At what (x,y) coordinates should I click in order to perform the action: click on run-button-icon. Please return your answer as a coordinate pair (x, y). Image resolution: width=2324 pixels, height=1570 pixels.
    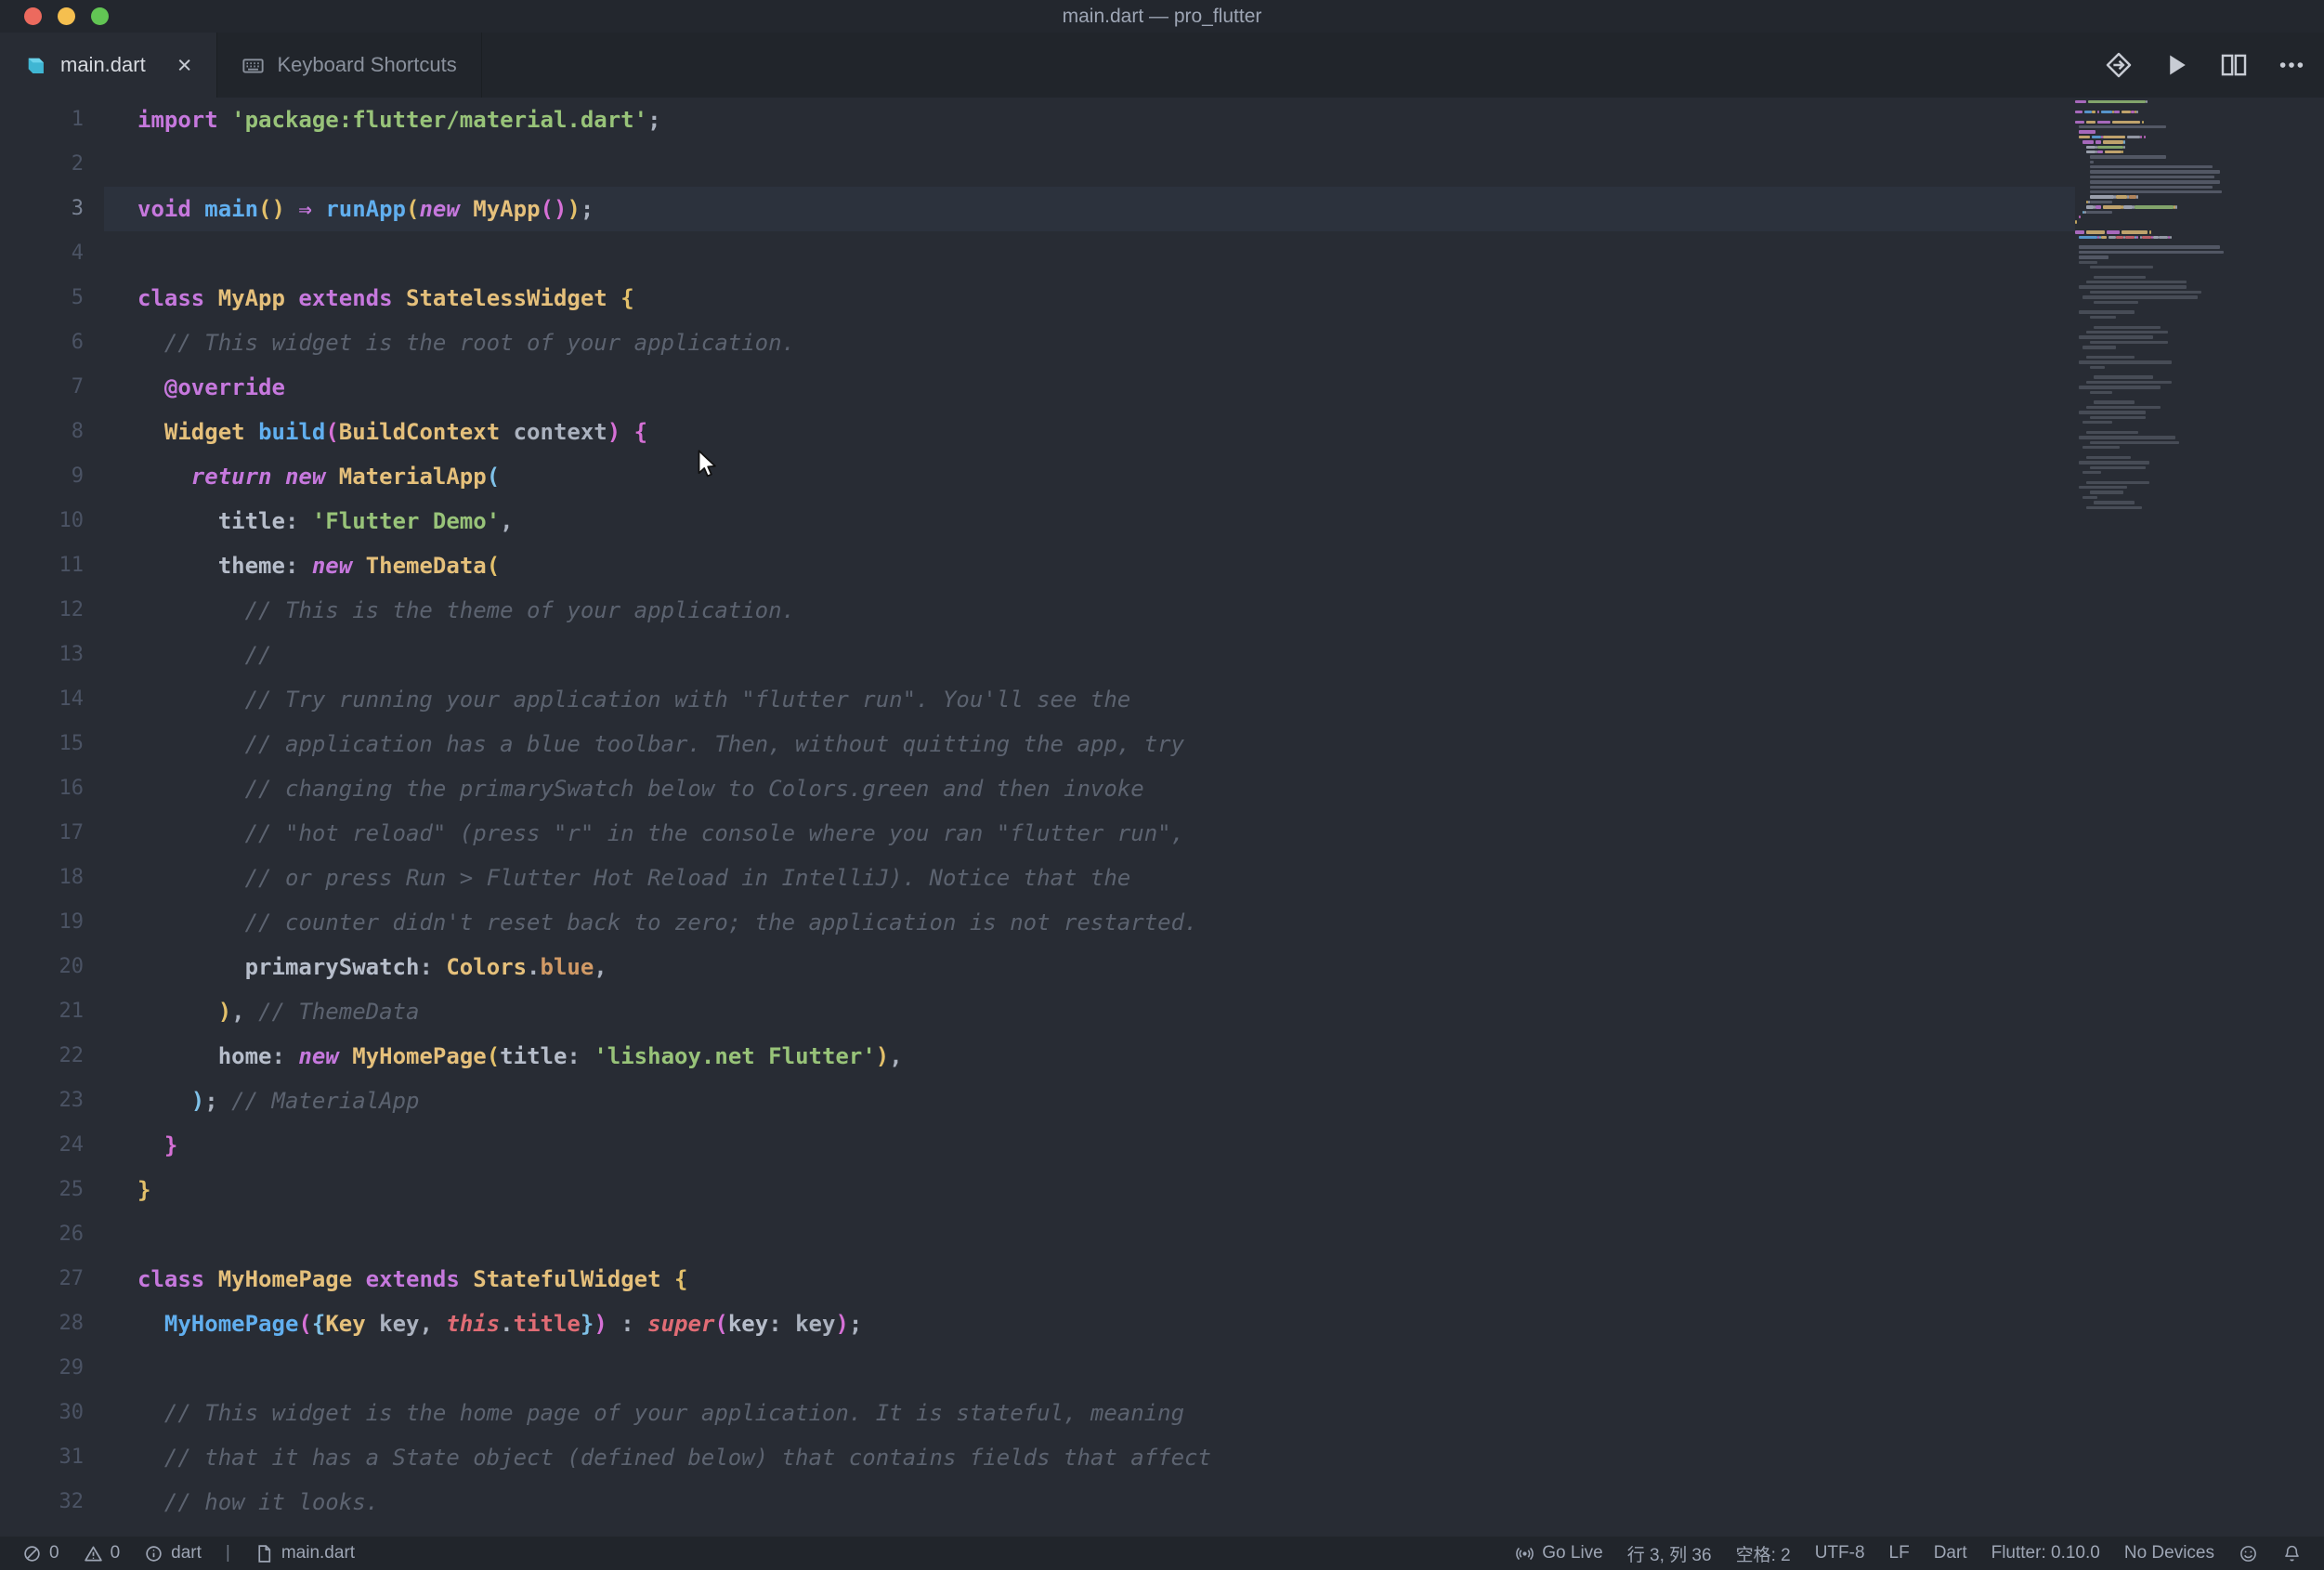
    Looking at the image, I should click on (2176, 65).